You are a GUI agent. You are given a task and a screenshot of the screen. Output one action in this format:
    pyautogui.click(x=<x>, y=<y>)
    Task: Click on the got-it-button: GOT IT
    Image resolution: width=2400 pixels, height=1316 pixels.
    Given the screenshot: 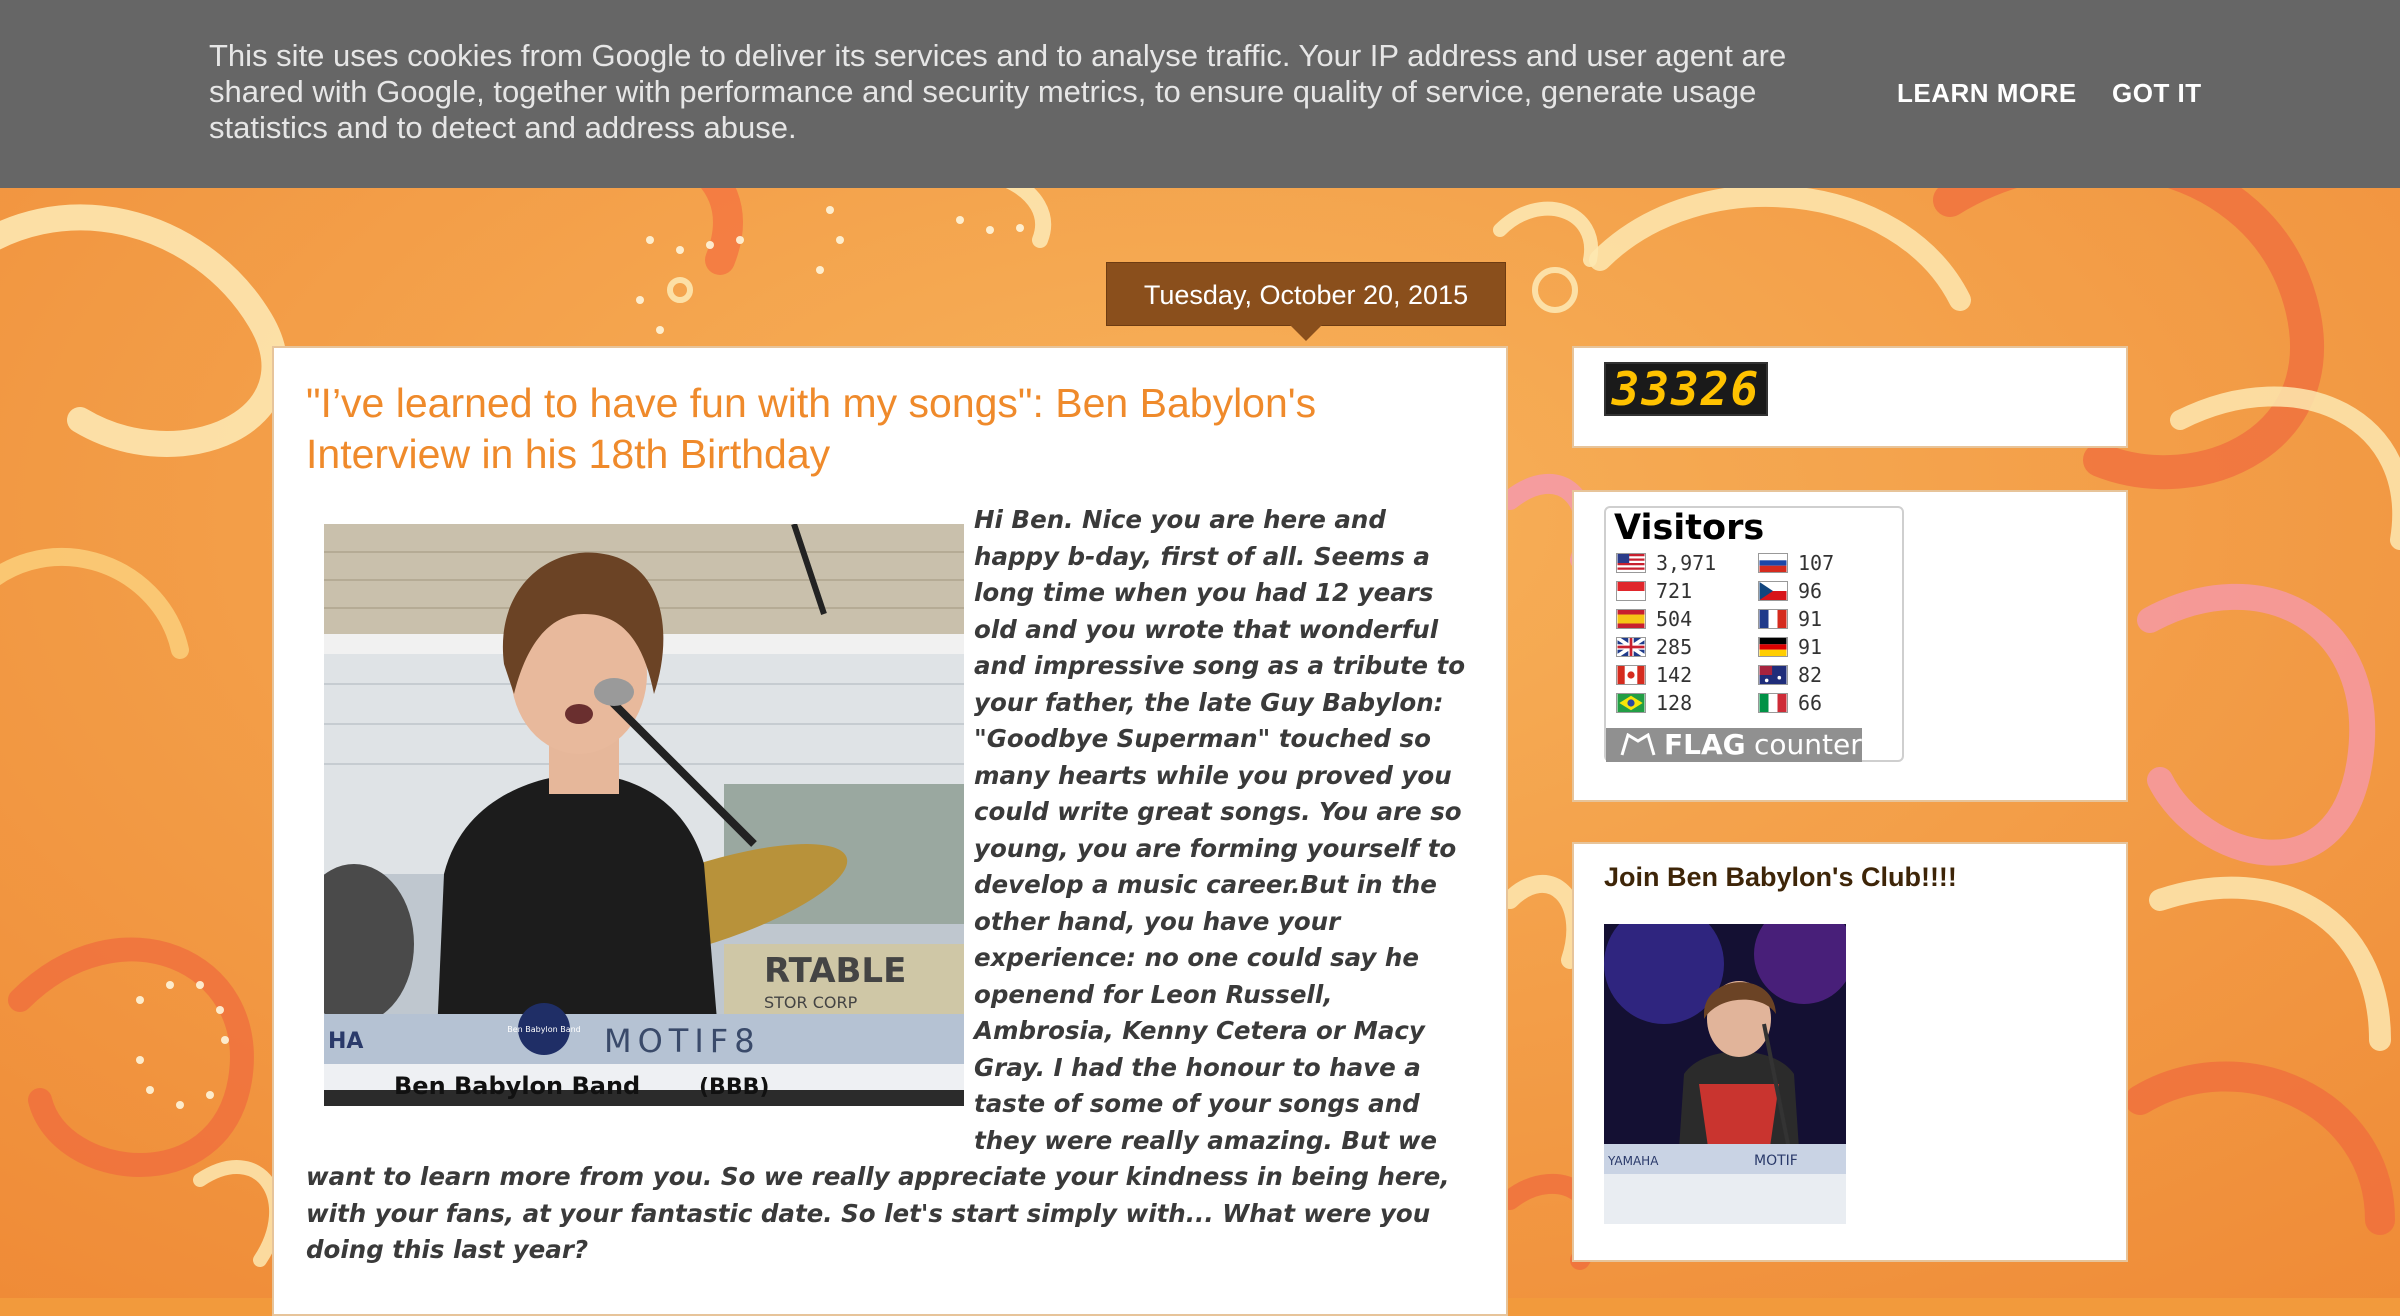 What is the action you would take?
    pyautogui.click(x=2157, y=93)
    